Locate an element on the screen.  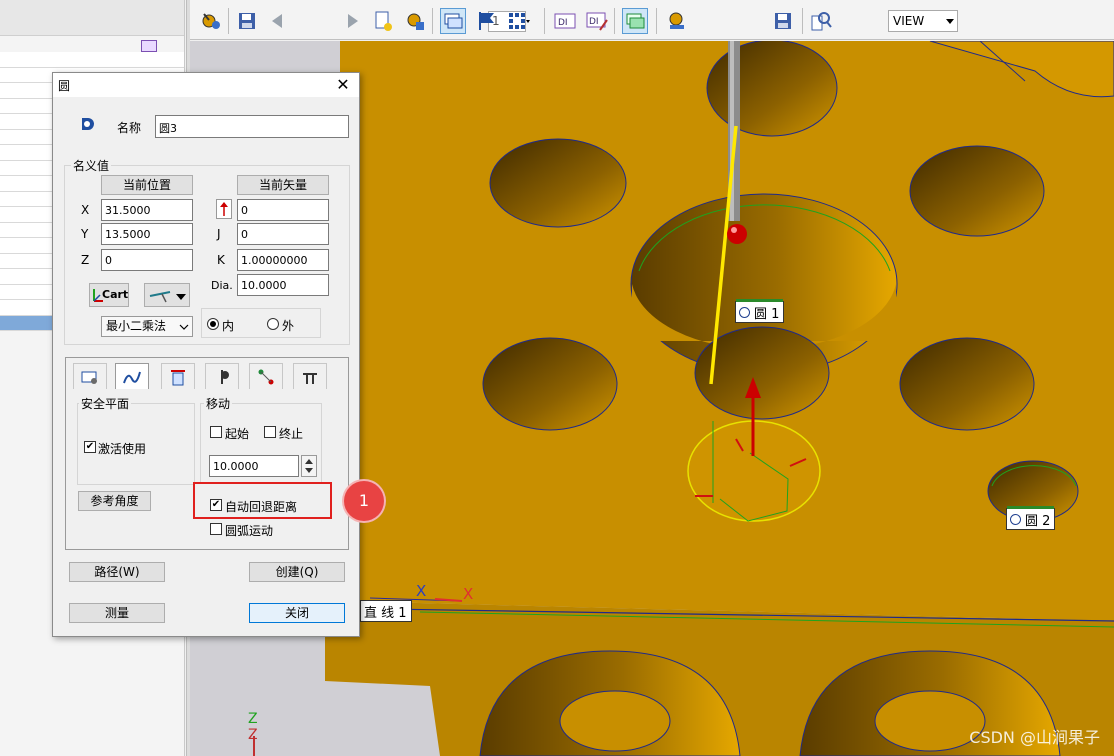
view-select: VIEW is located at coordinates (923, 21).